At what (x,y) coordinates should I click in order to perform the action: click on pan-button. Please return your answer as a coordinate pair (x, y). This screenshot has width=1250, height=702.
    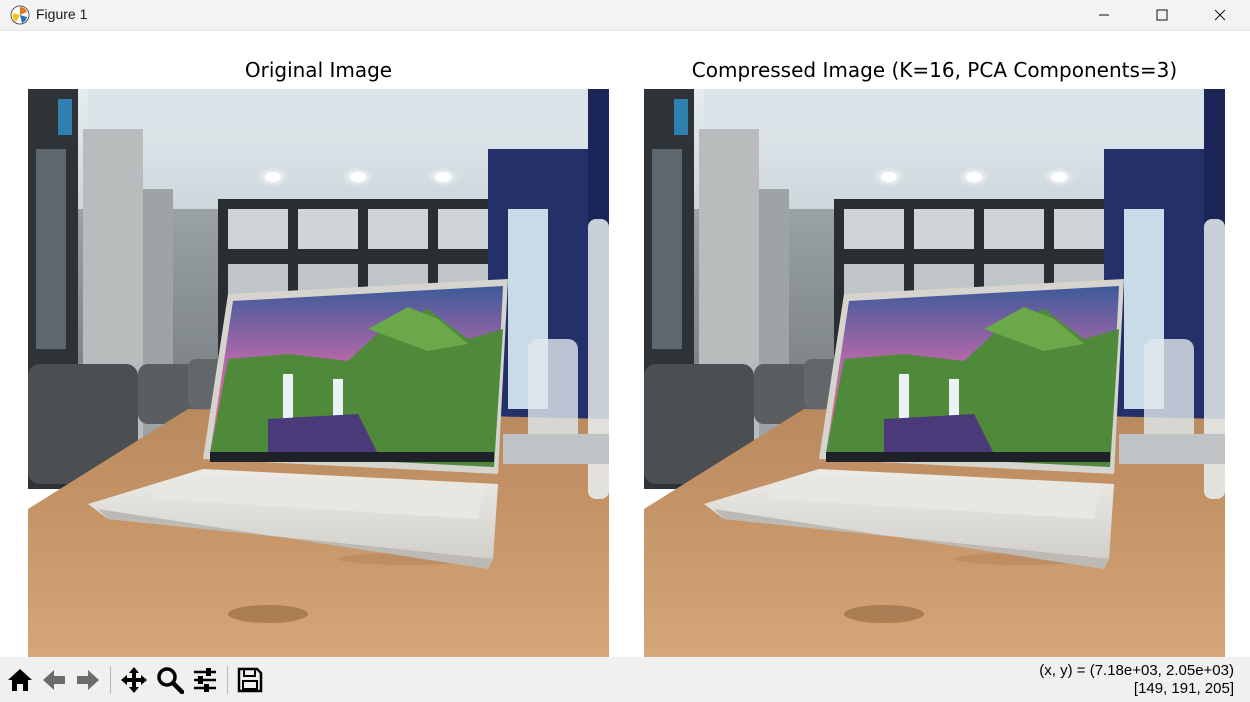
    Looking at the image, I should click on (134, 680).